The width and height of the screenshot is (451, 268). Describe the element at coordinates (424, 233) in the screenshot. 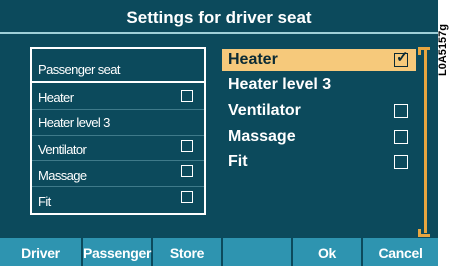

I see `scroll-bottom-cap` at that location.